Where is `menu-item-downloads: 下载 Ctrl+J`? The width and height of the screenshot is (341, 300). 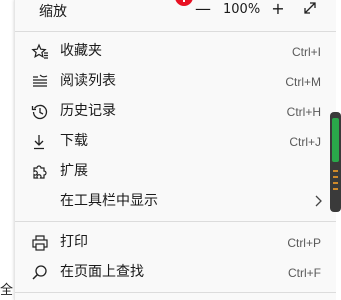
menu-item-downloads: 下载 Ctrl+J is located at coordinates (176, 141).